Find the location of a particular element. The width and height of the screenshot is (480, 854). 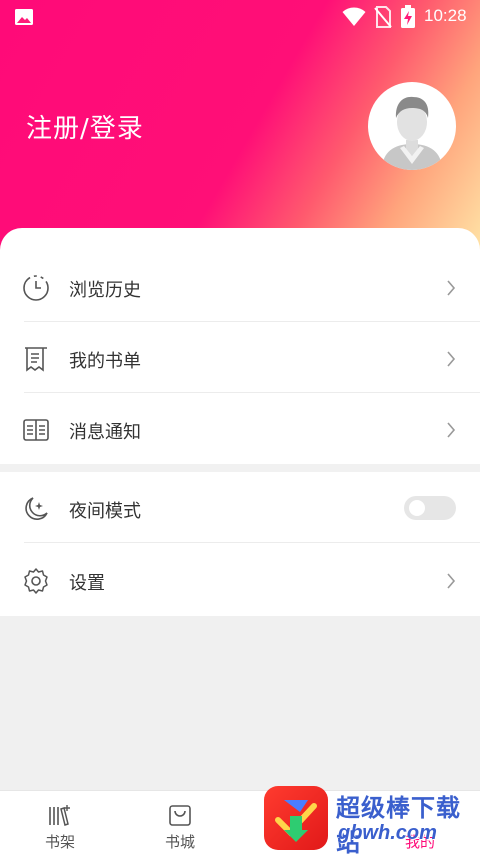

clock-history-icon is located at coordinates (36, 288).